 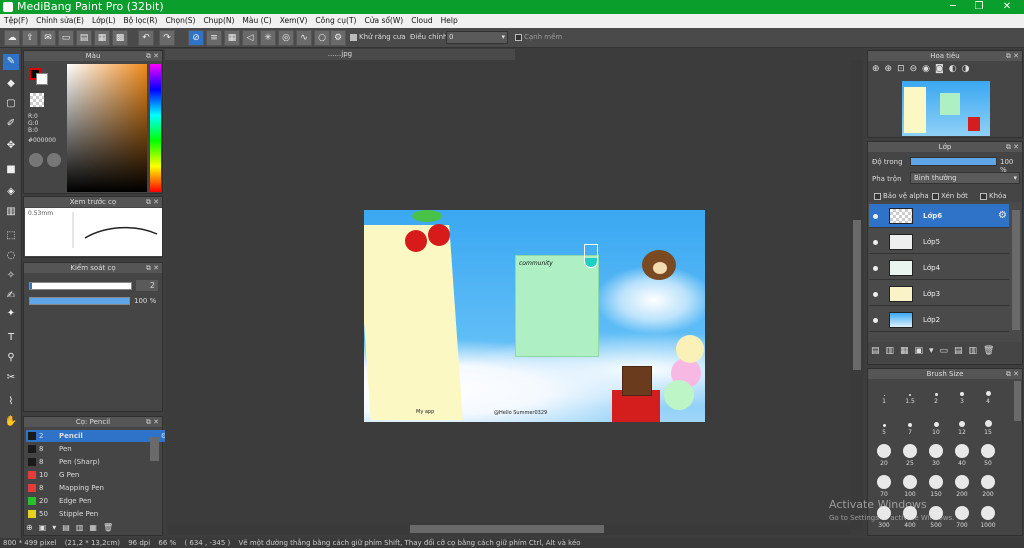 I want to click on brush-size-option: 20, so click(x=884, y=455).